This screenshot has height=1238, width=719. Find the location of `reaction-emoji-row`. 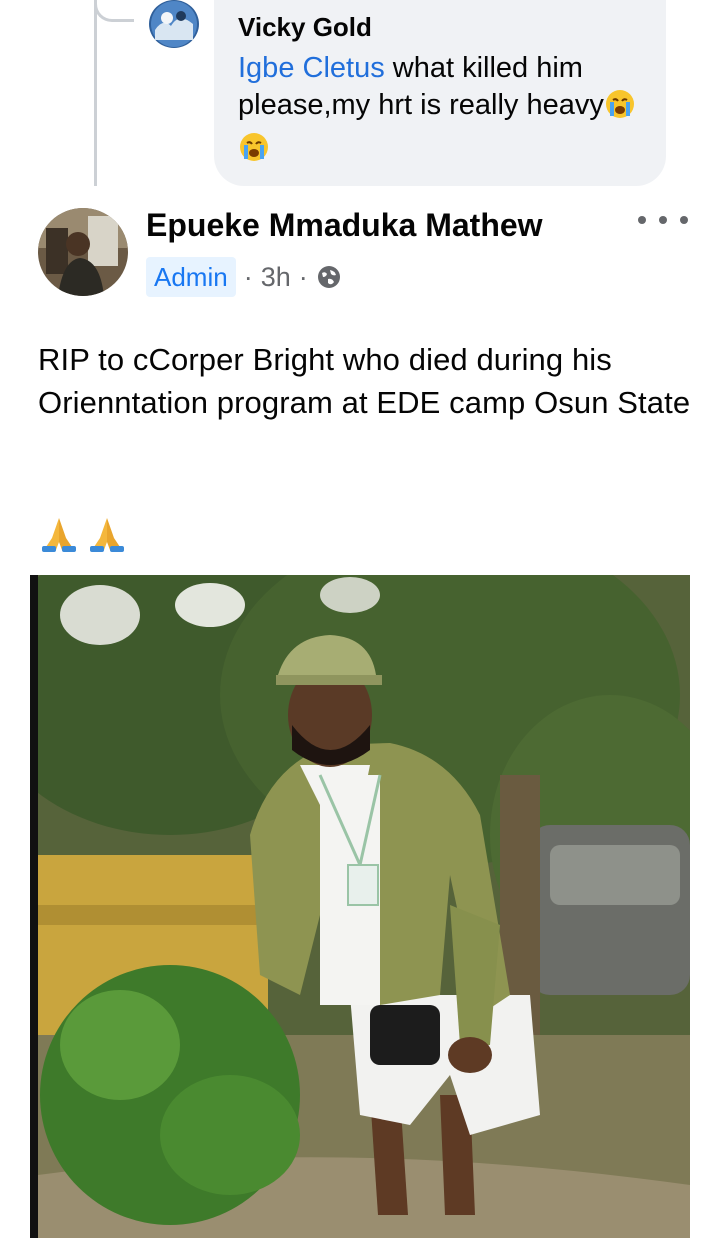

reaction-emoji-row is located at coordinates (83, 535).